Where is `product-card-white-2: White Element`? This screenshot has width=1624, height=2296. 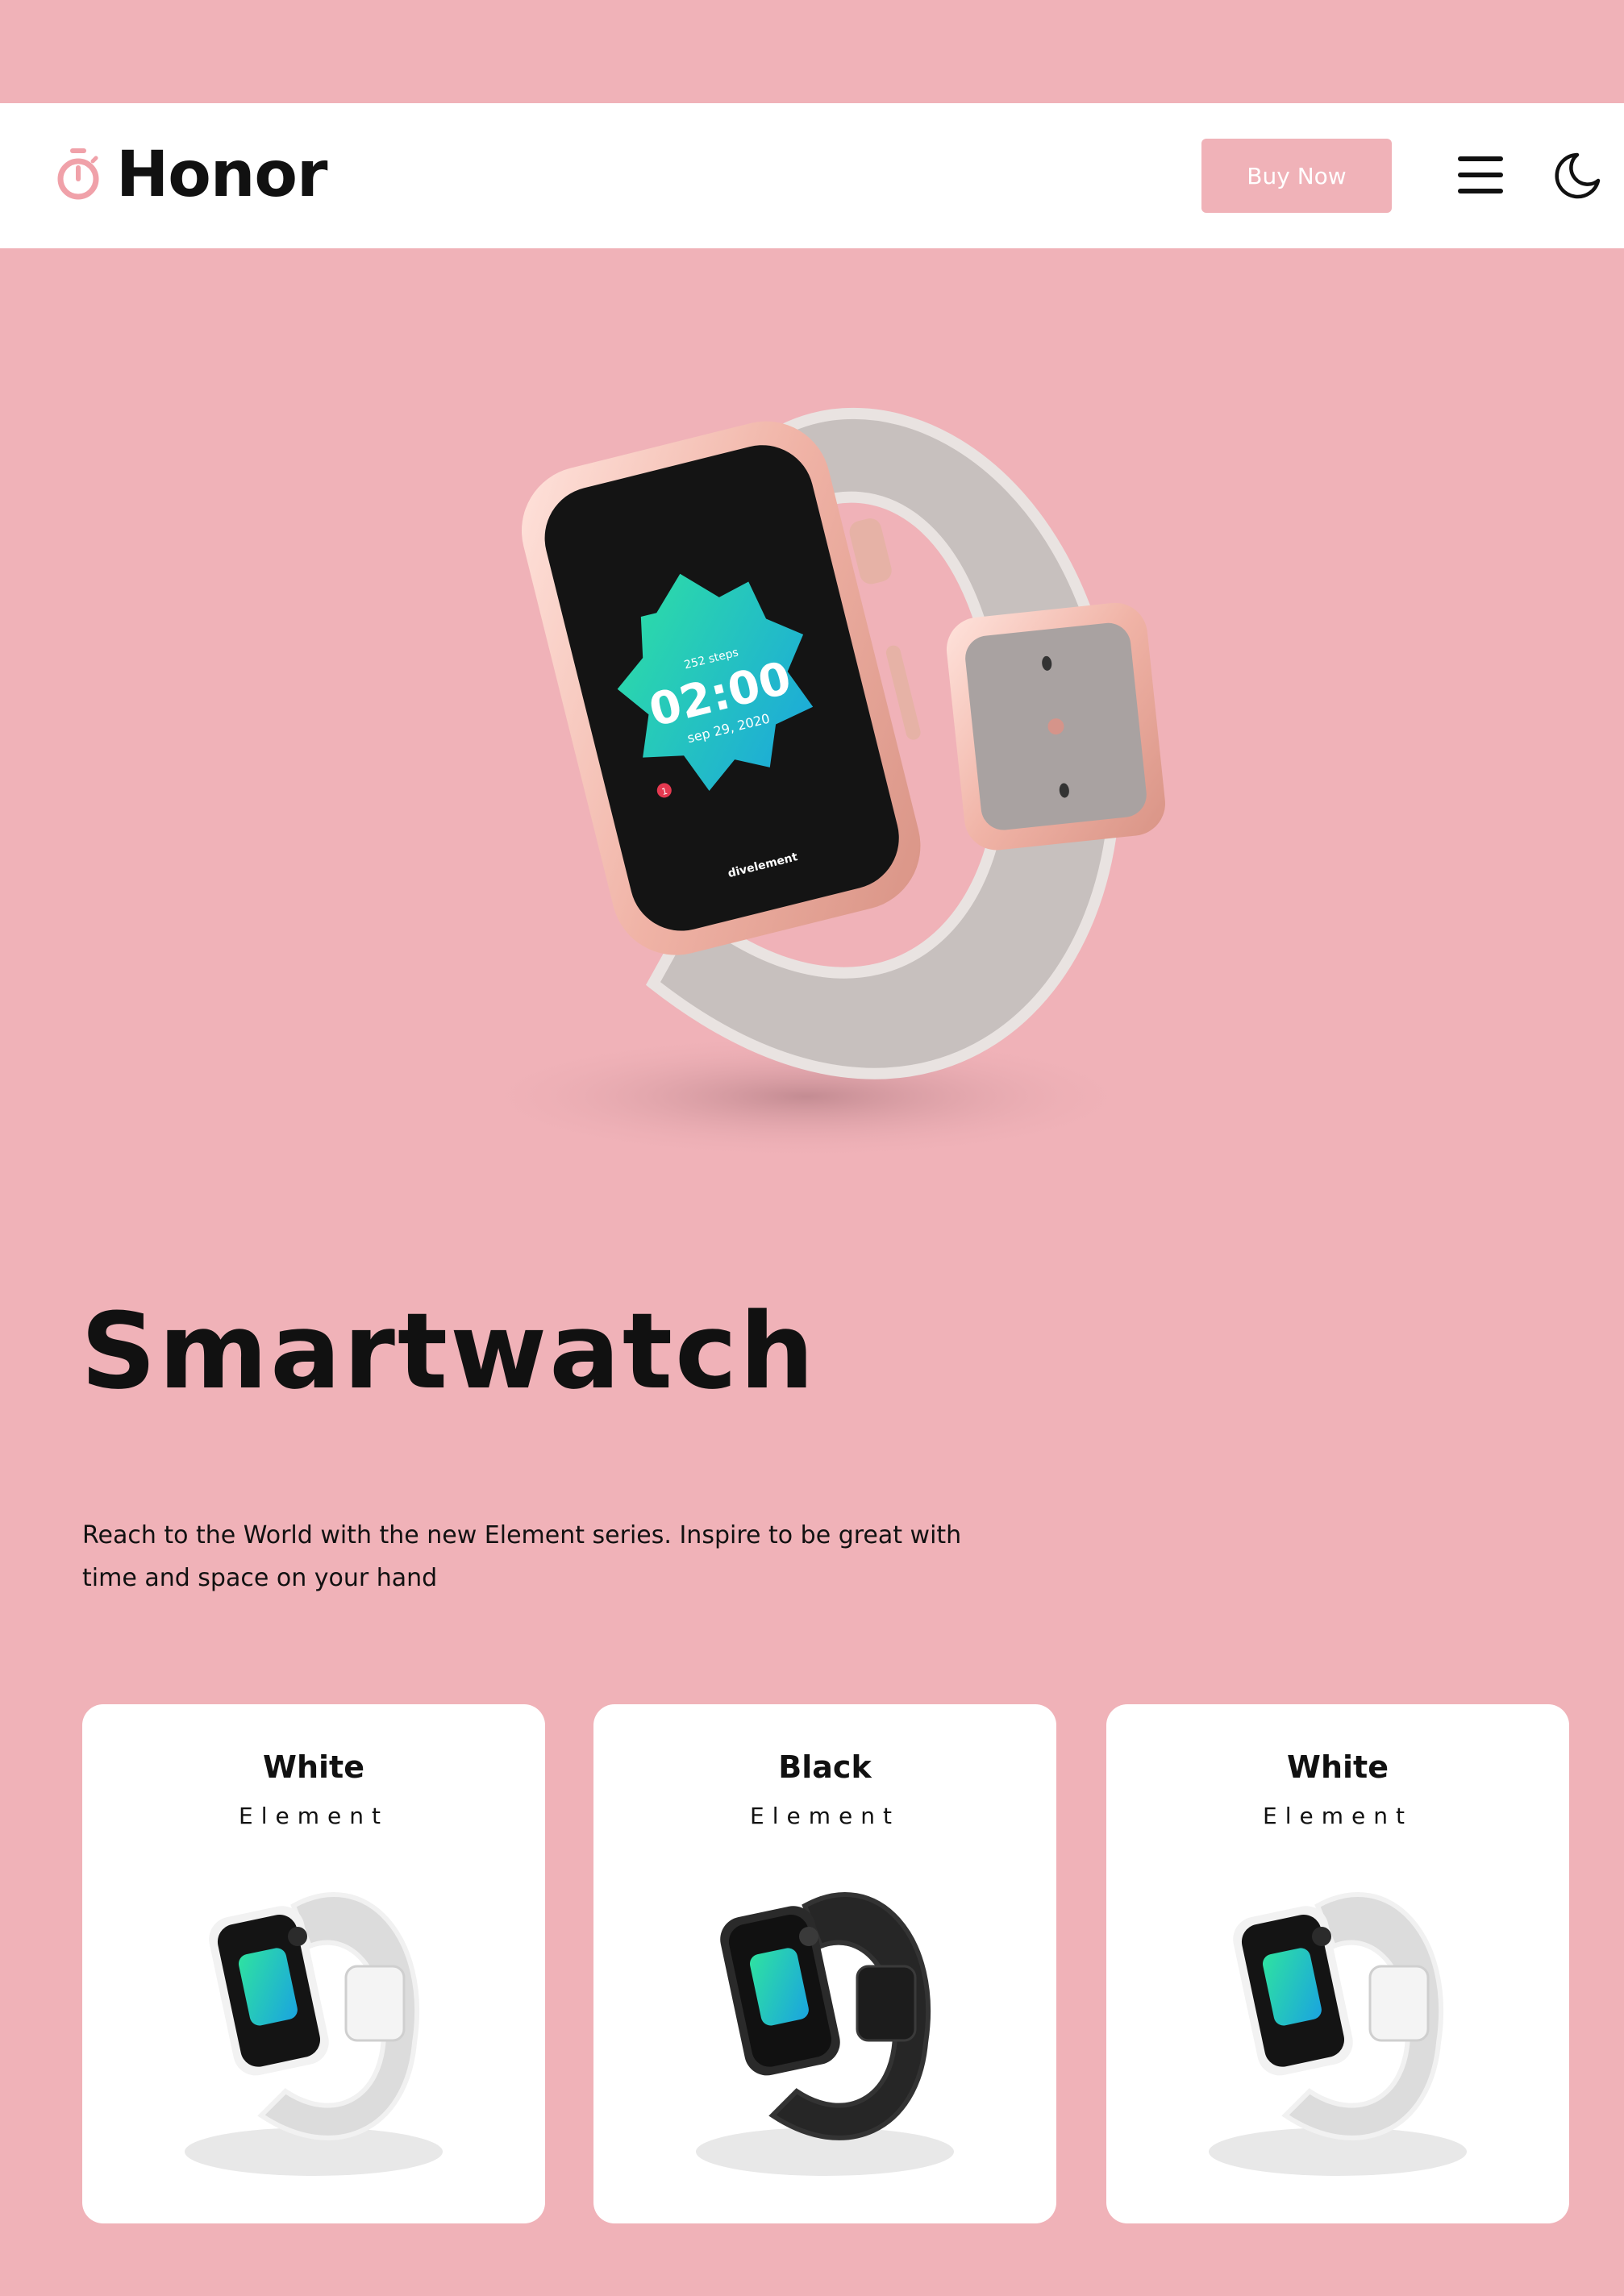
product-card-white-2: White Element is located at coordinates (1337, 1963).